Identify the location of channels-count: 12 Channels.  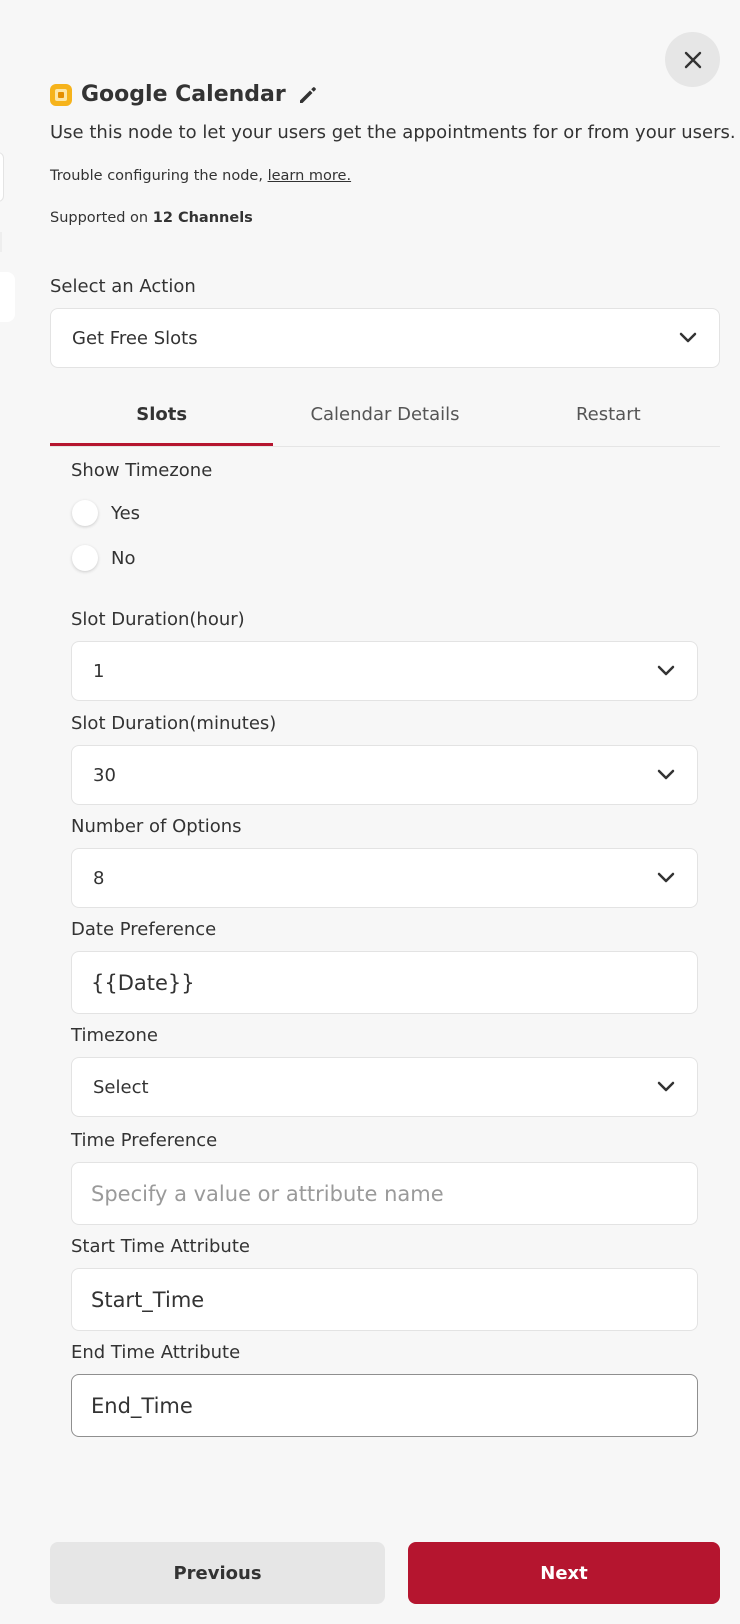
(203, 218).